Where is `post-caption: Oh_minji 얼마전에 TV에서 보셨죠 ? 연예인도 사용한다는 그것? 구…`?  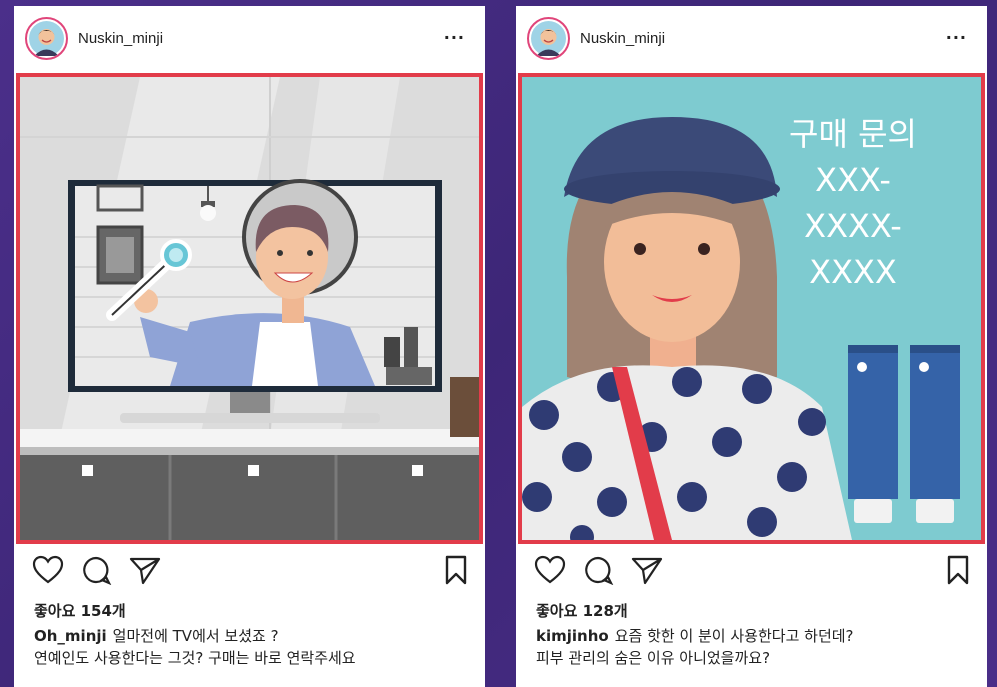 post-caption: Oh_minji 얼마전에 TV에서 보셨죠 ? 연예인도 사용한다는 그것? 구… is located at coordinates (254, 647).